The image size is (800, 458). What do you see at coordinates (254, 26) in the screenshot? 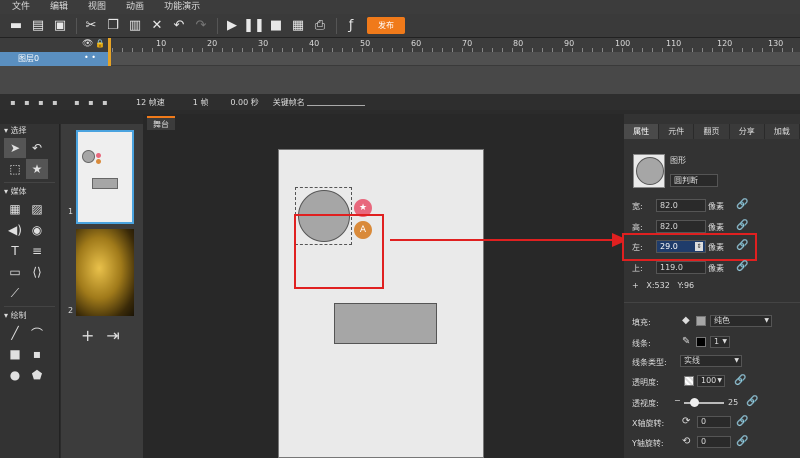
I see `pause-icon: ❚❚` at bounding box center [254, 26].